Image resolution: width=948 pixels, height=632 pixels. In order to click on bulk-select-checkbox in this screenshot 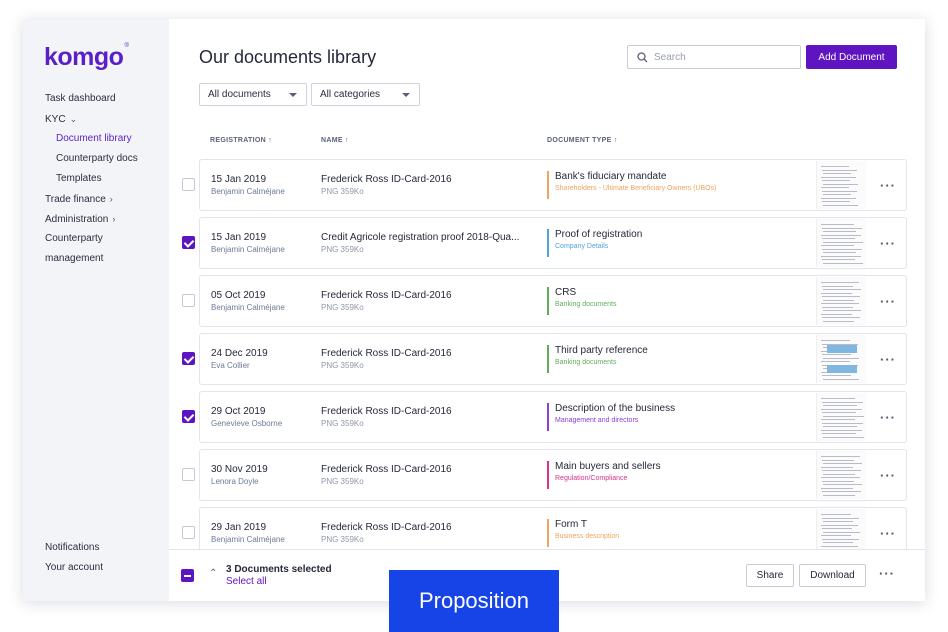, I will do `click(187, 575)`.